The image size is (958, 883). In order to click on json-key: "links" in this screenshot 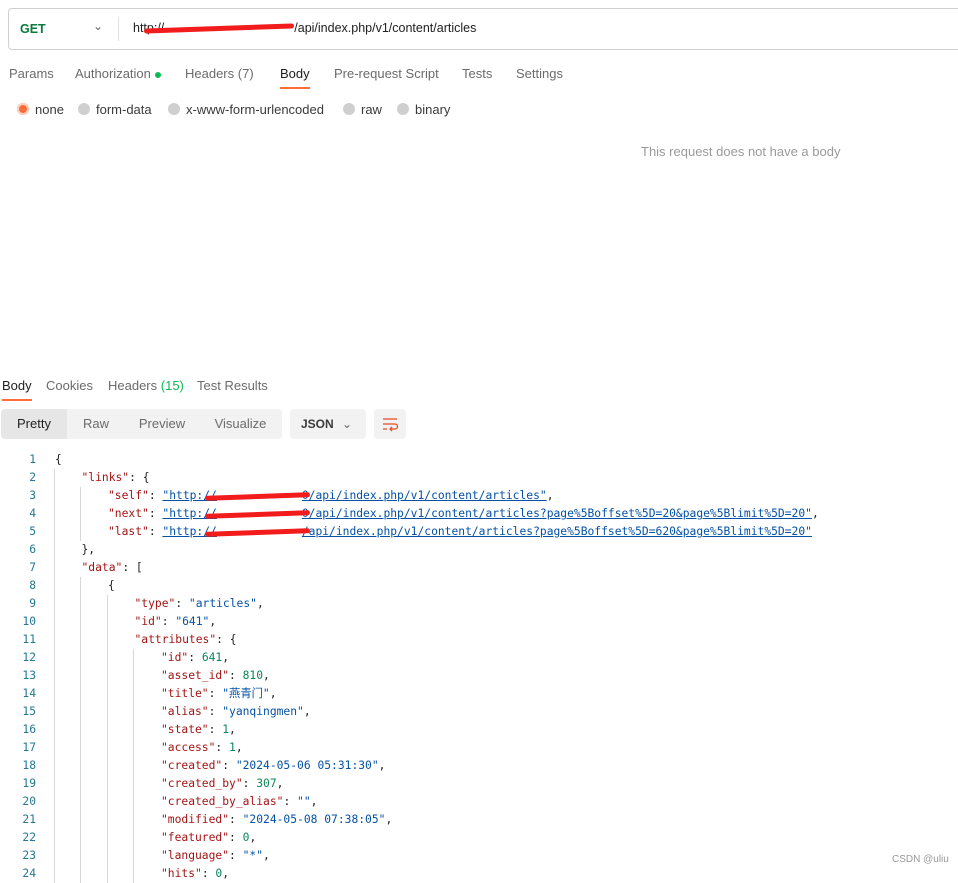, I will do `click(105, 477)`.